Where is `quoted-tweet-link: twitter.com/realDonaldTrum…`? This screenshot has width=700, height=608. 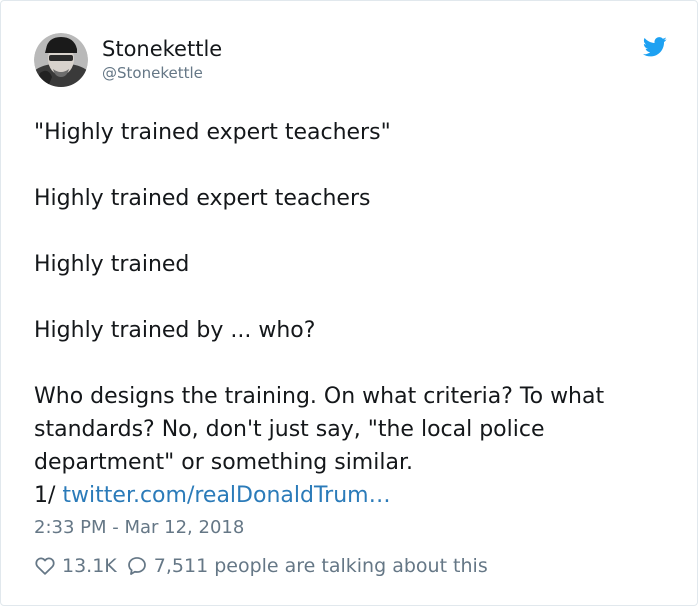
quoted-tweet-link: twitter.com/realDonaldTrum… is located at coordinates (226, 495).